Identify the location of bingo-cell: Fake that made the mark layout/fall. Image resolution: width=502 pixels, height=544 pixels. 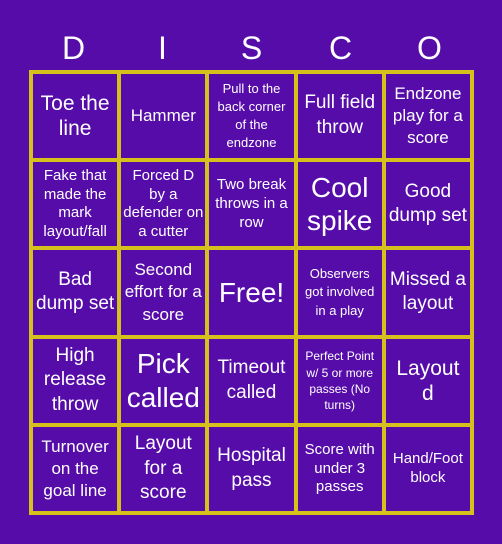
(75, 204).